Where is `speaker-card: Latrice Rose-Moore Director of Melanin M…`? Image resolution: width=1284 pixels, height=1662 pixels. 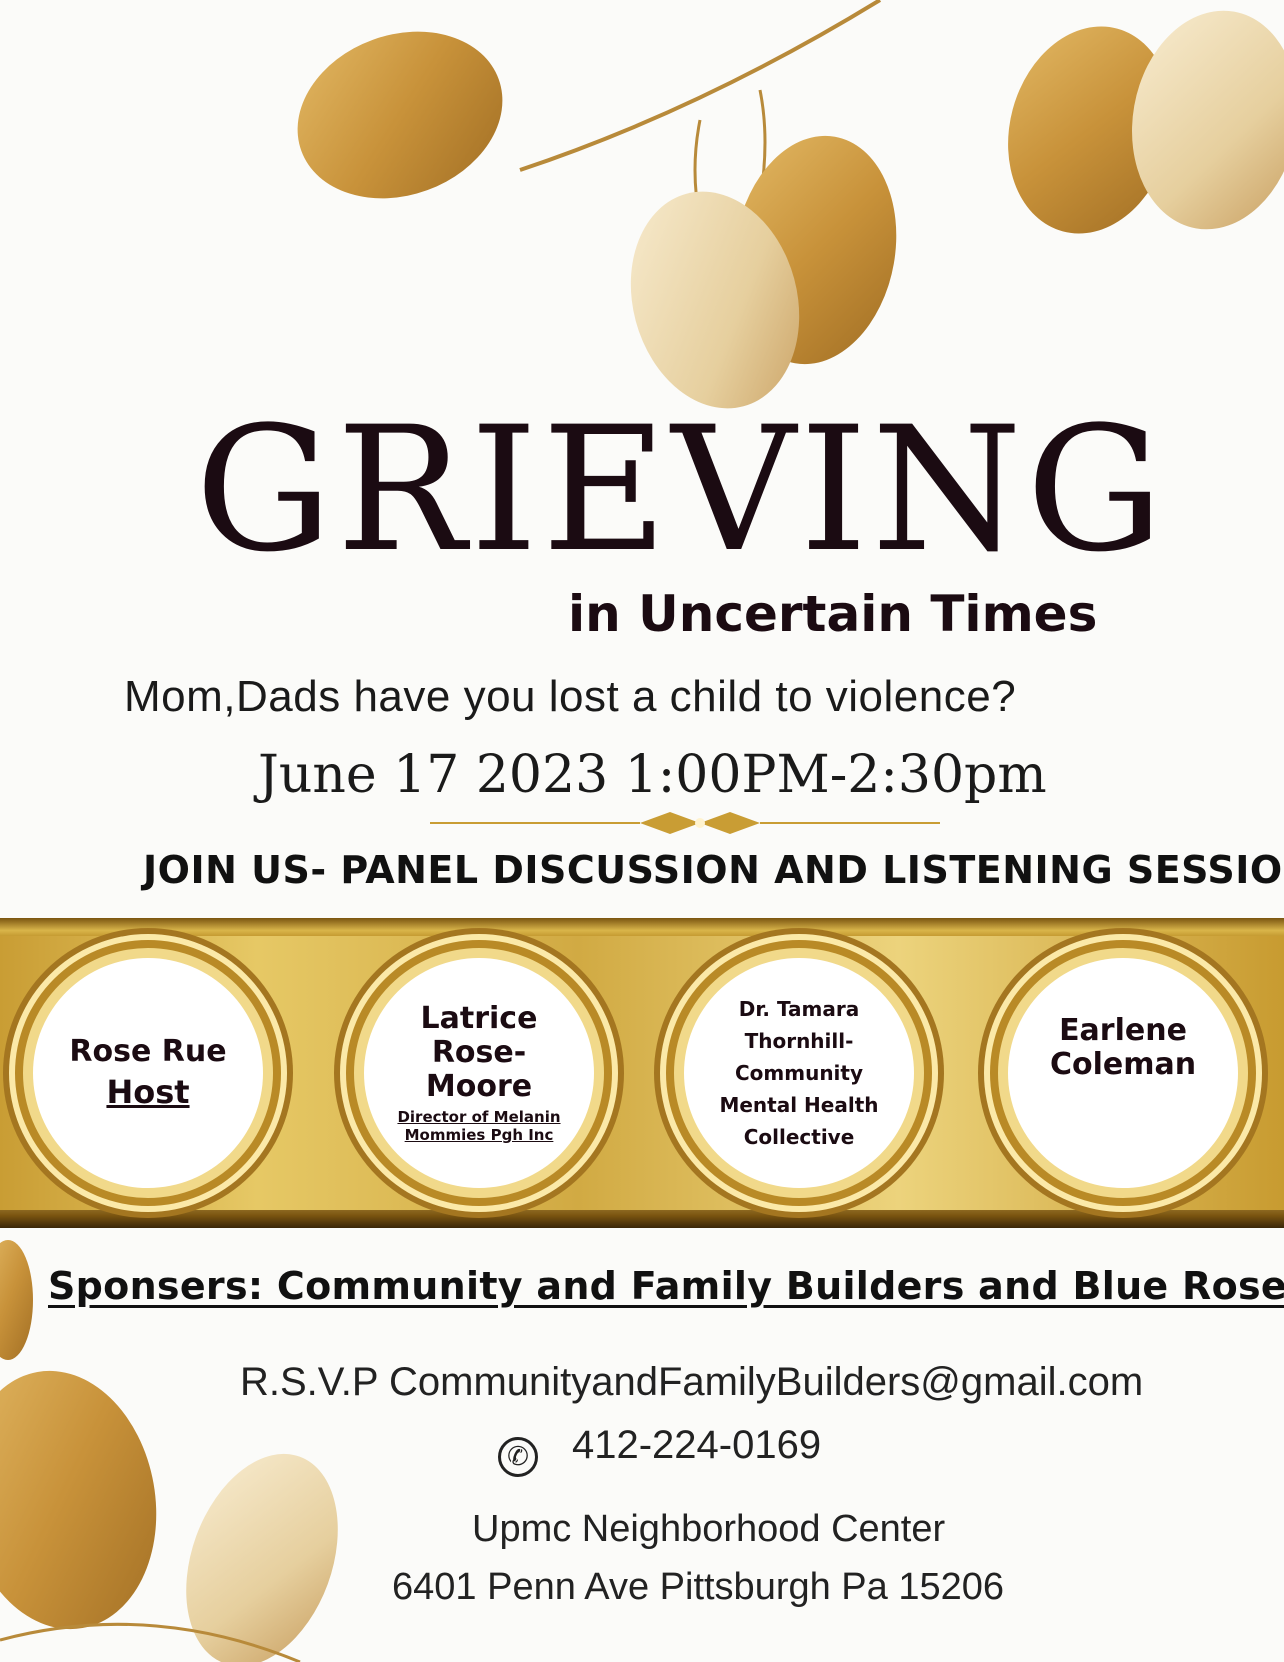
speaker-card: Latrice Rose-Moore Director of Melanin M… is located at coordinates (479, 1073).